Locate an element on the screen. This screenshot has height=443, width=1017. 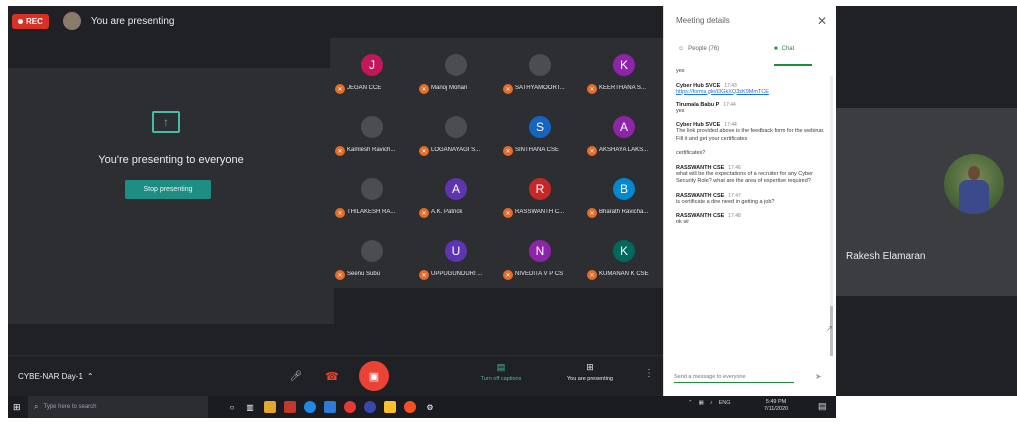
people-icon: ☺ is located at coordinates (681, 49).